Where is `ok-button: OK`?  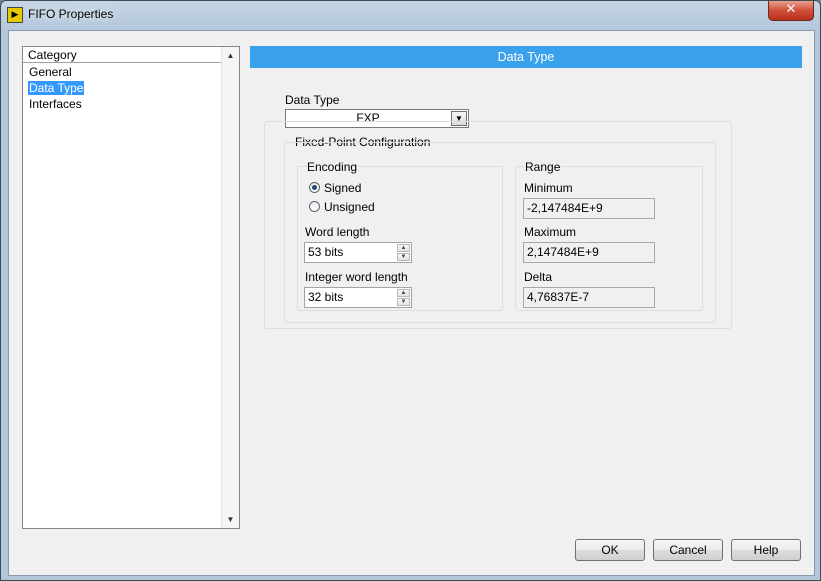 ok-button: OK is located at coordinates (610, 550).